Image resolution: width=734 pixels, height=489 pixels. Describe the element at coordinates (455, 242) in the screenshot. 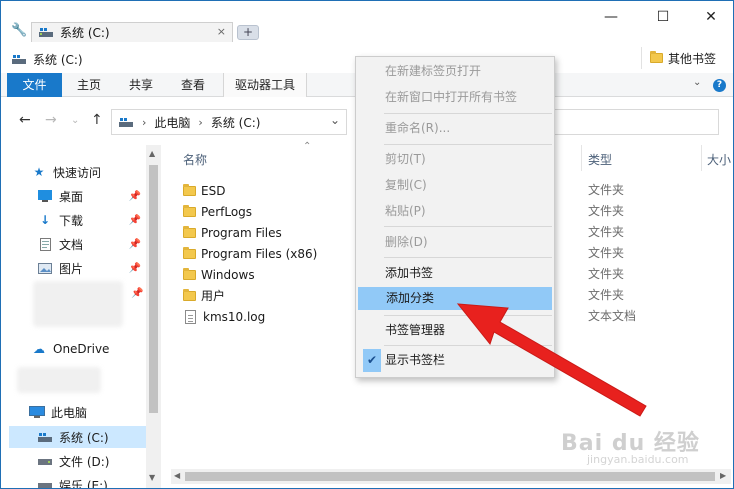

I see `menu-item-delete: 删除(D)` at that location.